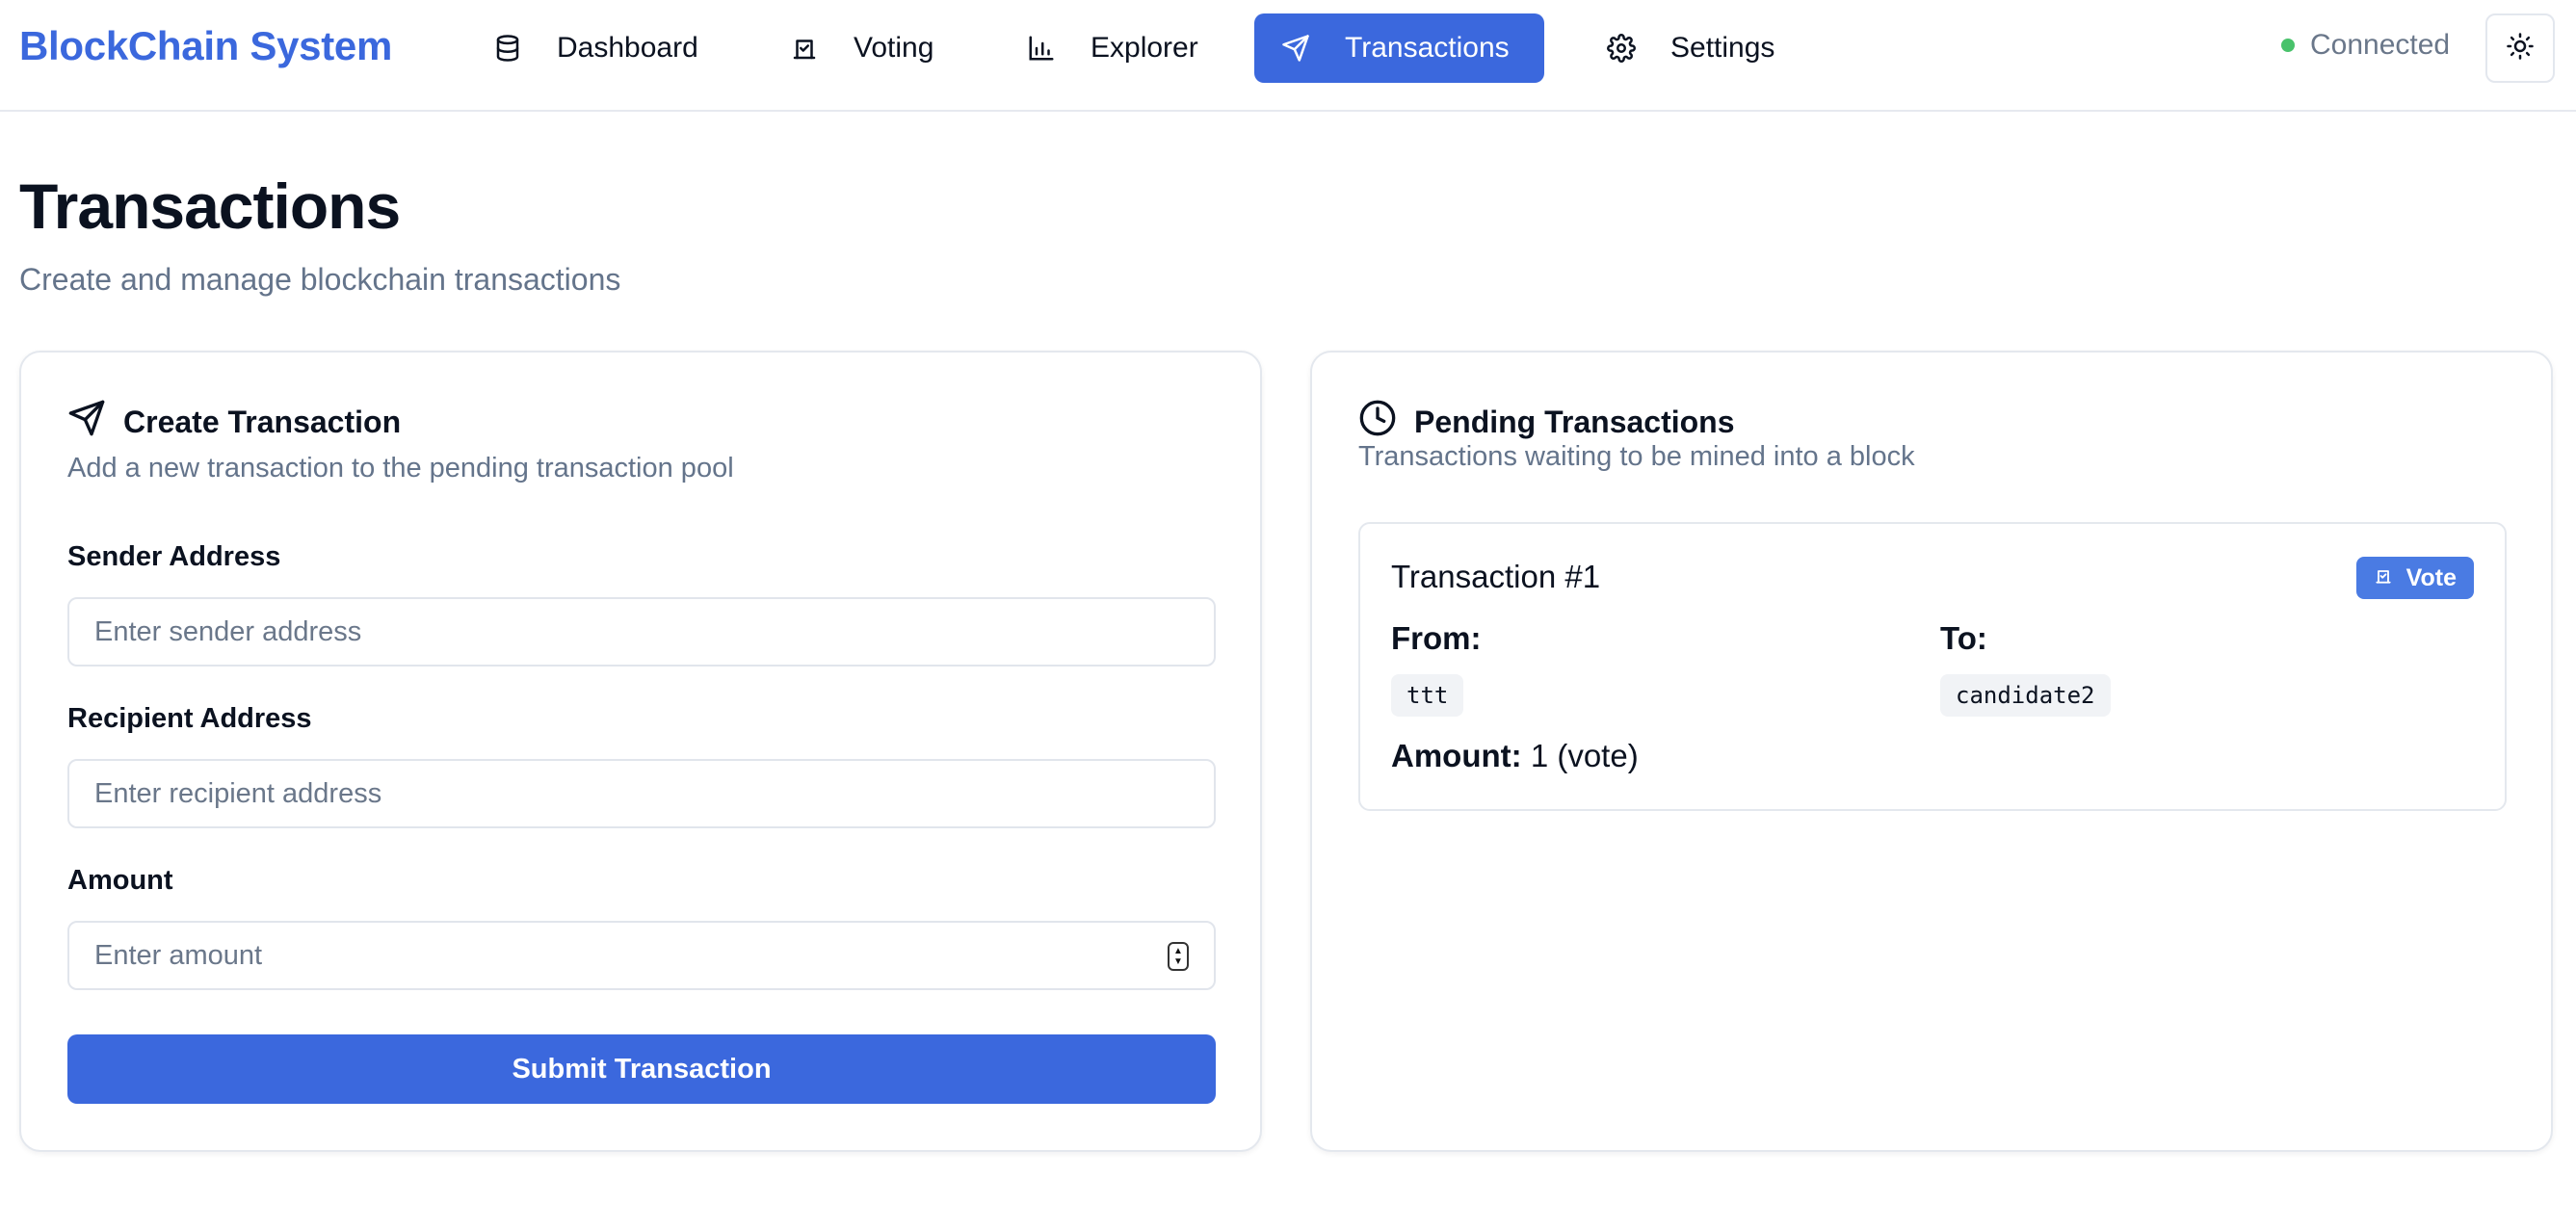  I want to click on transaction-amount: Amount: 1 (vote), so click(1515, 756).